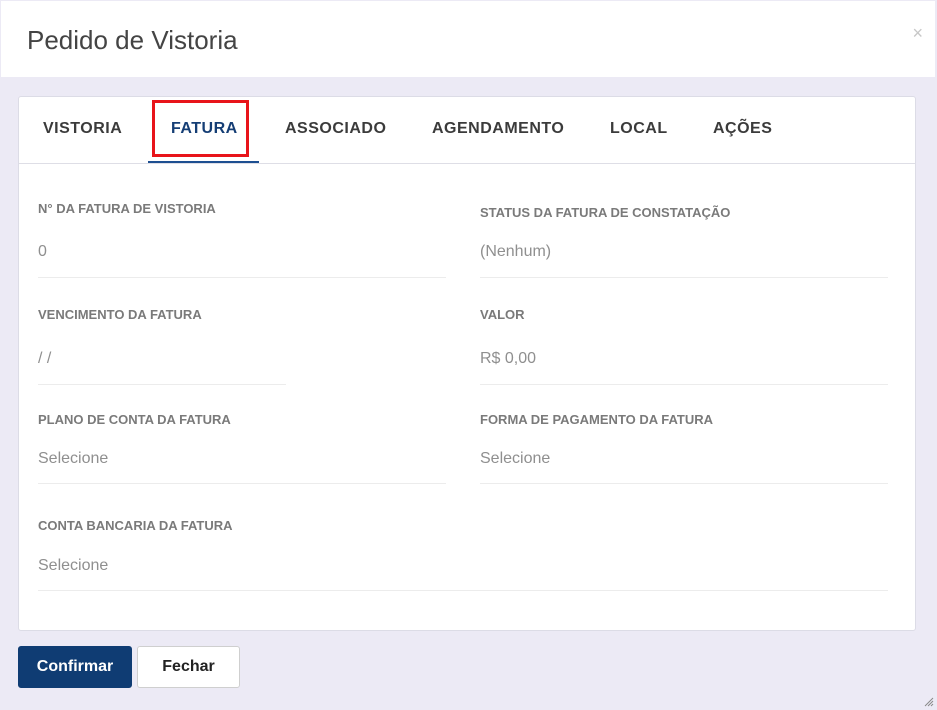 The width and height of the screenshot is (937, 710). What do you see at coordinates (463, 590) in the screenshot?
I see `bank-account-underline` at bounding box center [463, 590].